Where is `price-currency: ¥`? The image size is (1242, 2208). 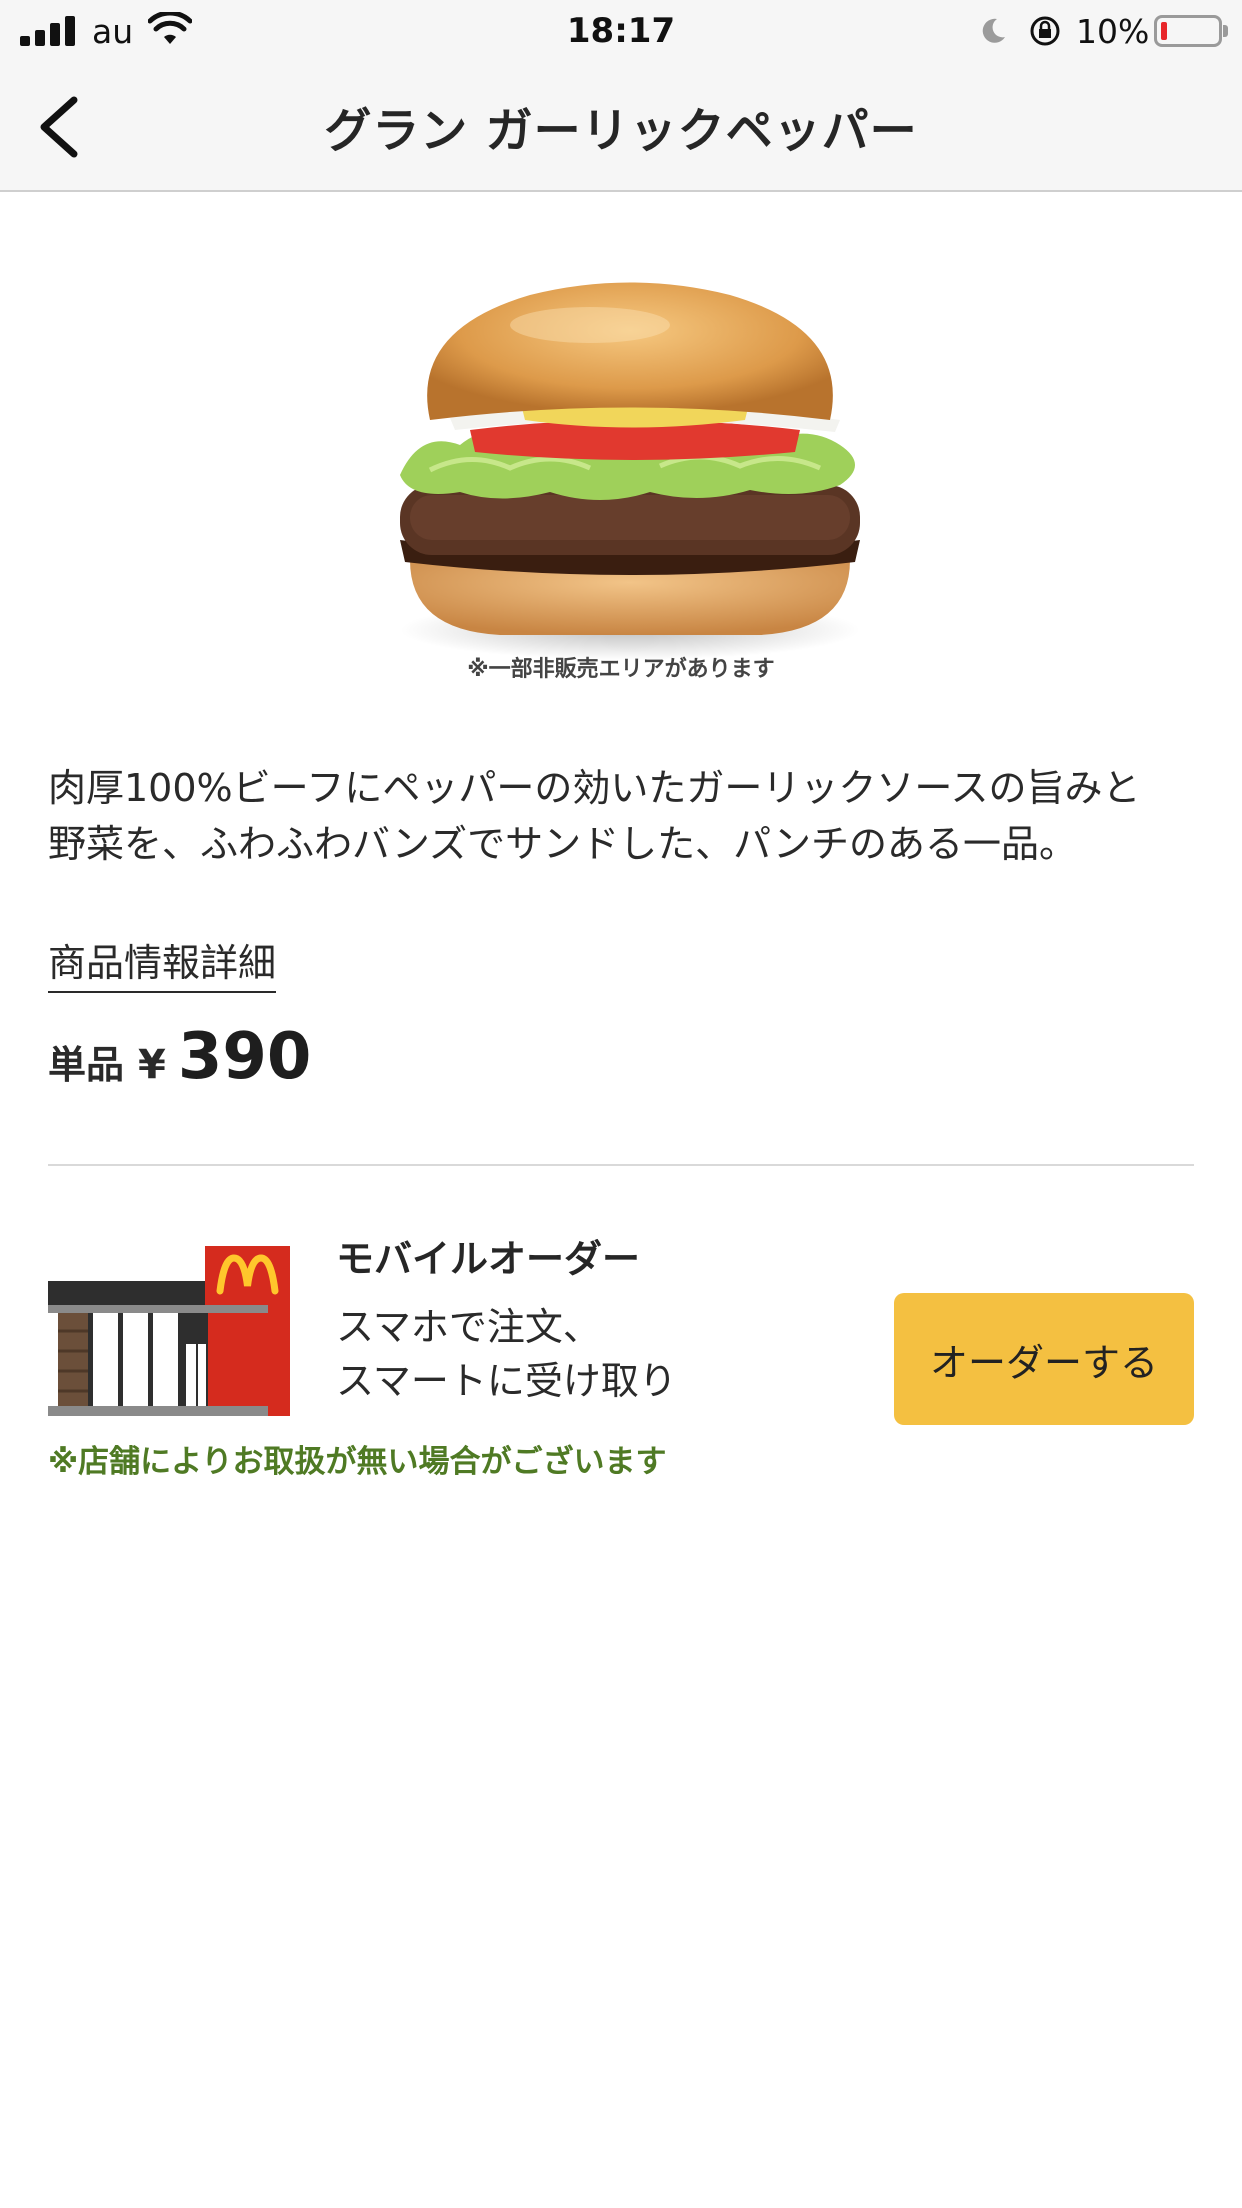 price-currency: ¥ is located at coordinates (152, 1065).